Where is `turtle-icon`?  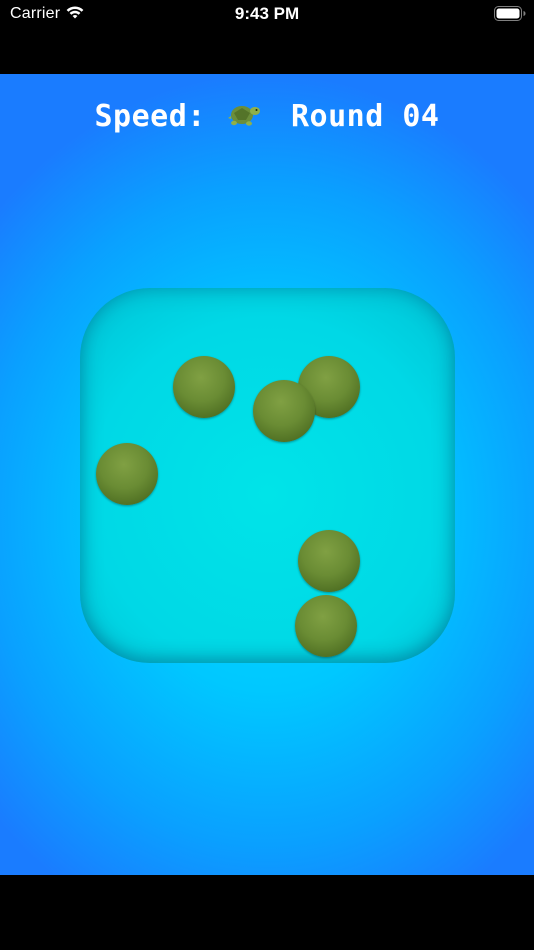 turtle-icon is located at coordinates (245, 114).